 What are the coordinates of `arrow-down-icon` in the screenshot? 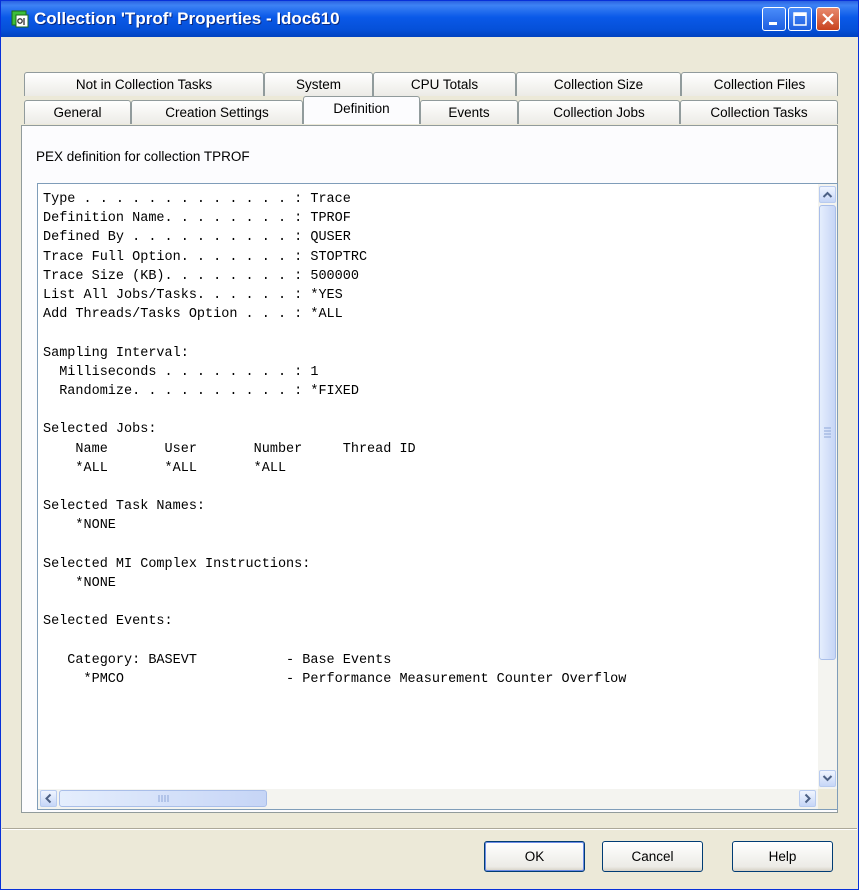 It's located at (827, 778).